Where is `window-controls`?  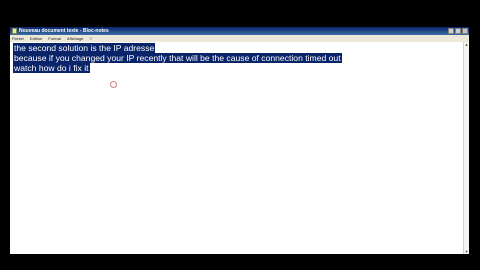 window-controls is located at coordinates (458, 31).